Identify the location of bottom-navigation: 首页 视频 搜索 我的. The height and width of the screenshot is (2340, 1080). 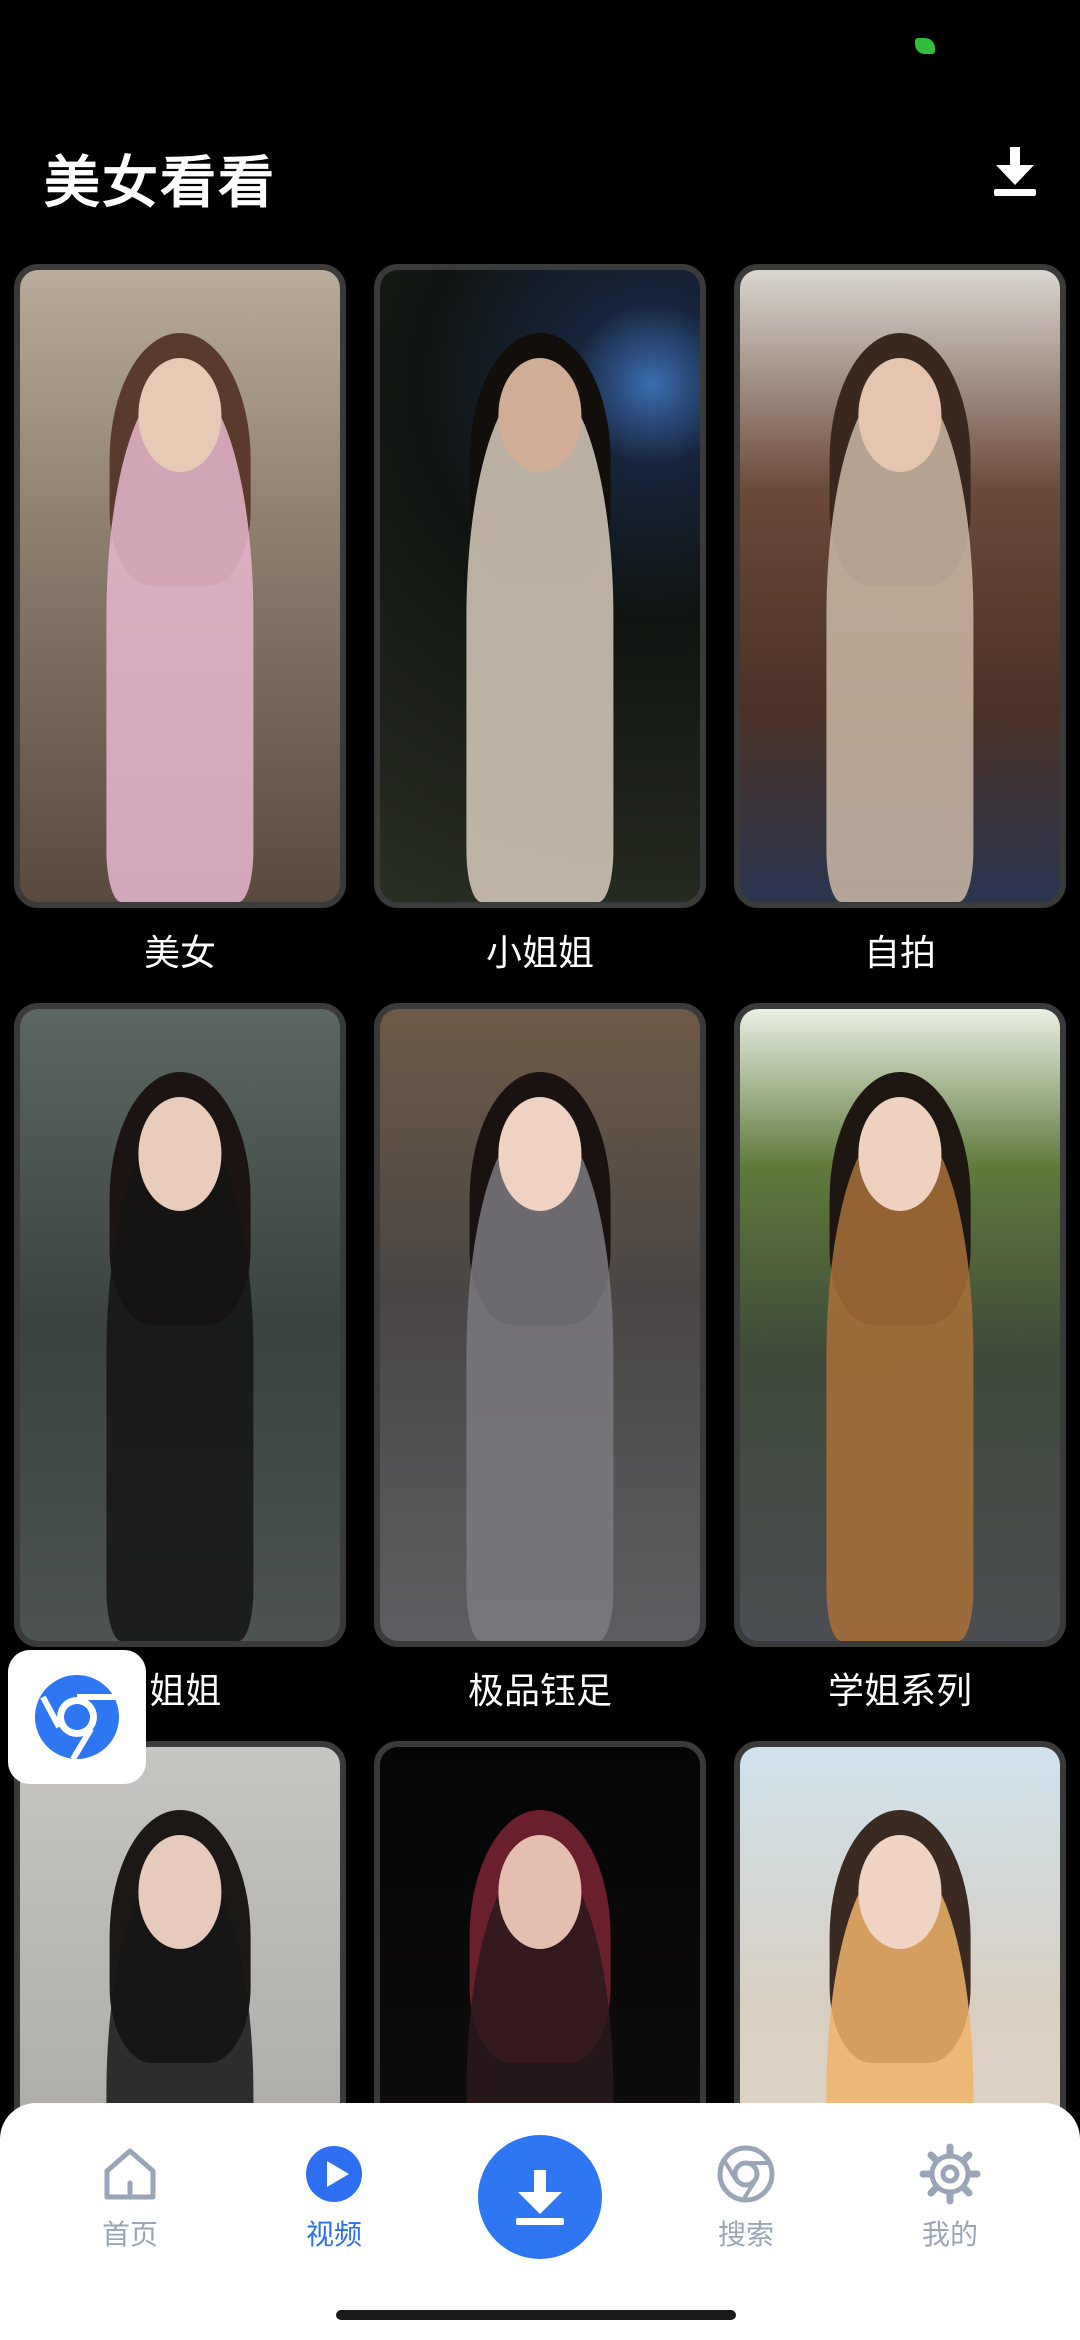
(540, 2221).